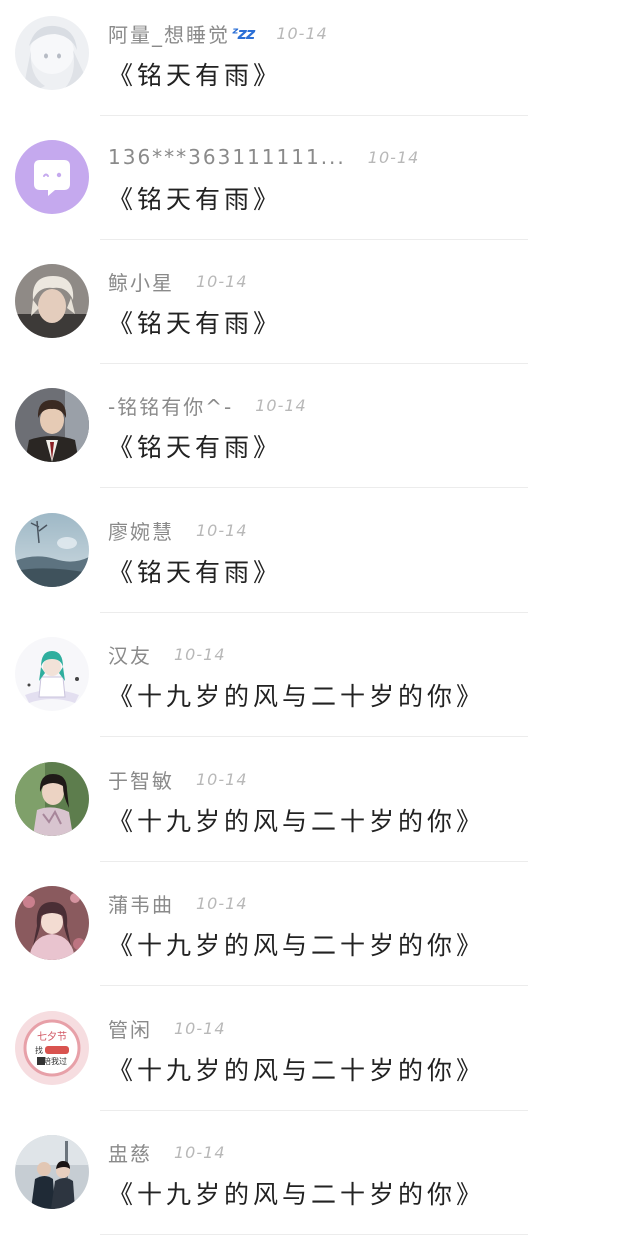  What do you see at coordinates (39, 1050) in the screenshot?
I see `stamp-middle-text: 找` at bounding box center [39, 1050].